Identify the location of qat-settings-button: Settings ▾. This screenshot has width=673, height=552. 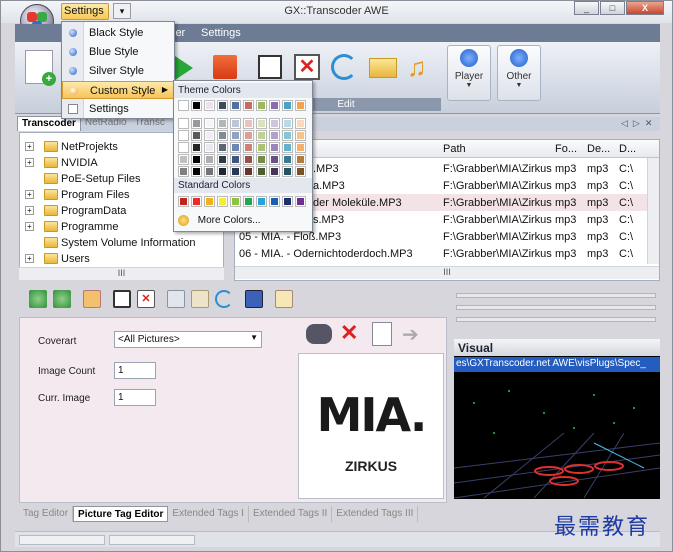
(85, 15).